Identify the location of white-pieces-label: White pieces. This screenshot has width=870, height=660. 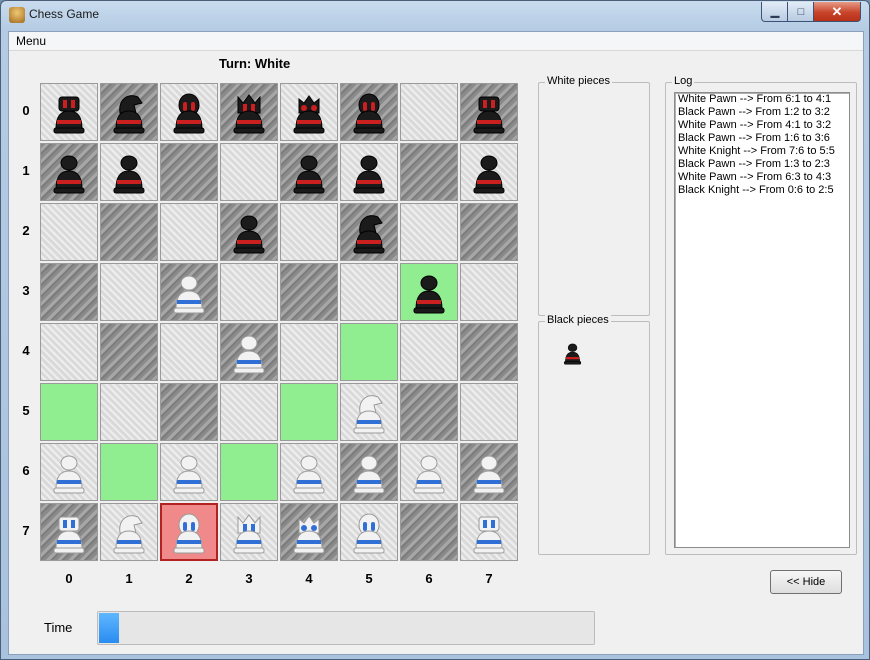
(578, 81).